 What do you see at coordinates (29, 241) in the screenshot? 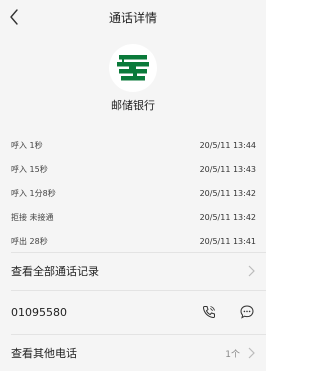
I see `call-log-type: 呼出 28秒` at bounding box center [29, 241].